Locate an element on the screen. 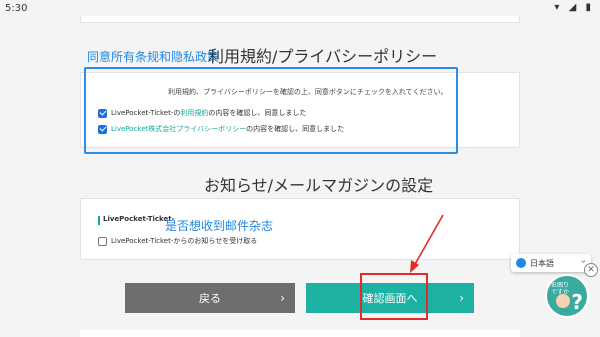 The image size is (600, 337). newsletter-label: LivePocket-Ticket- is located at coordinates (139, 219).